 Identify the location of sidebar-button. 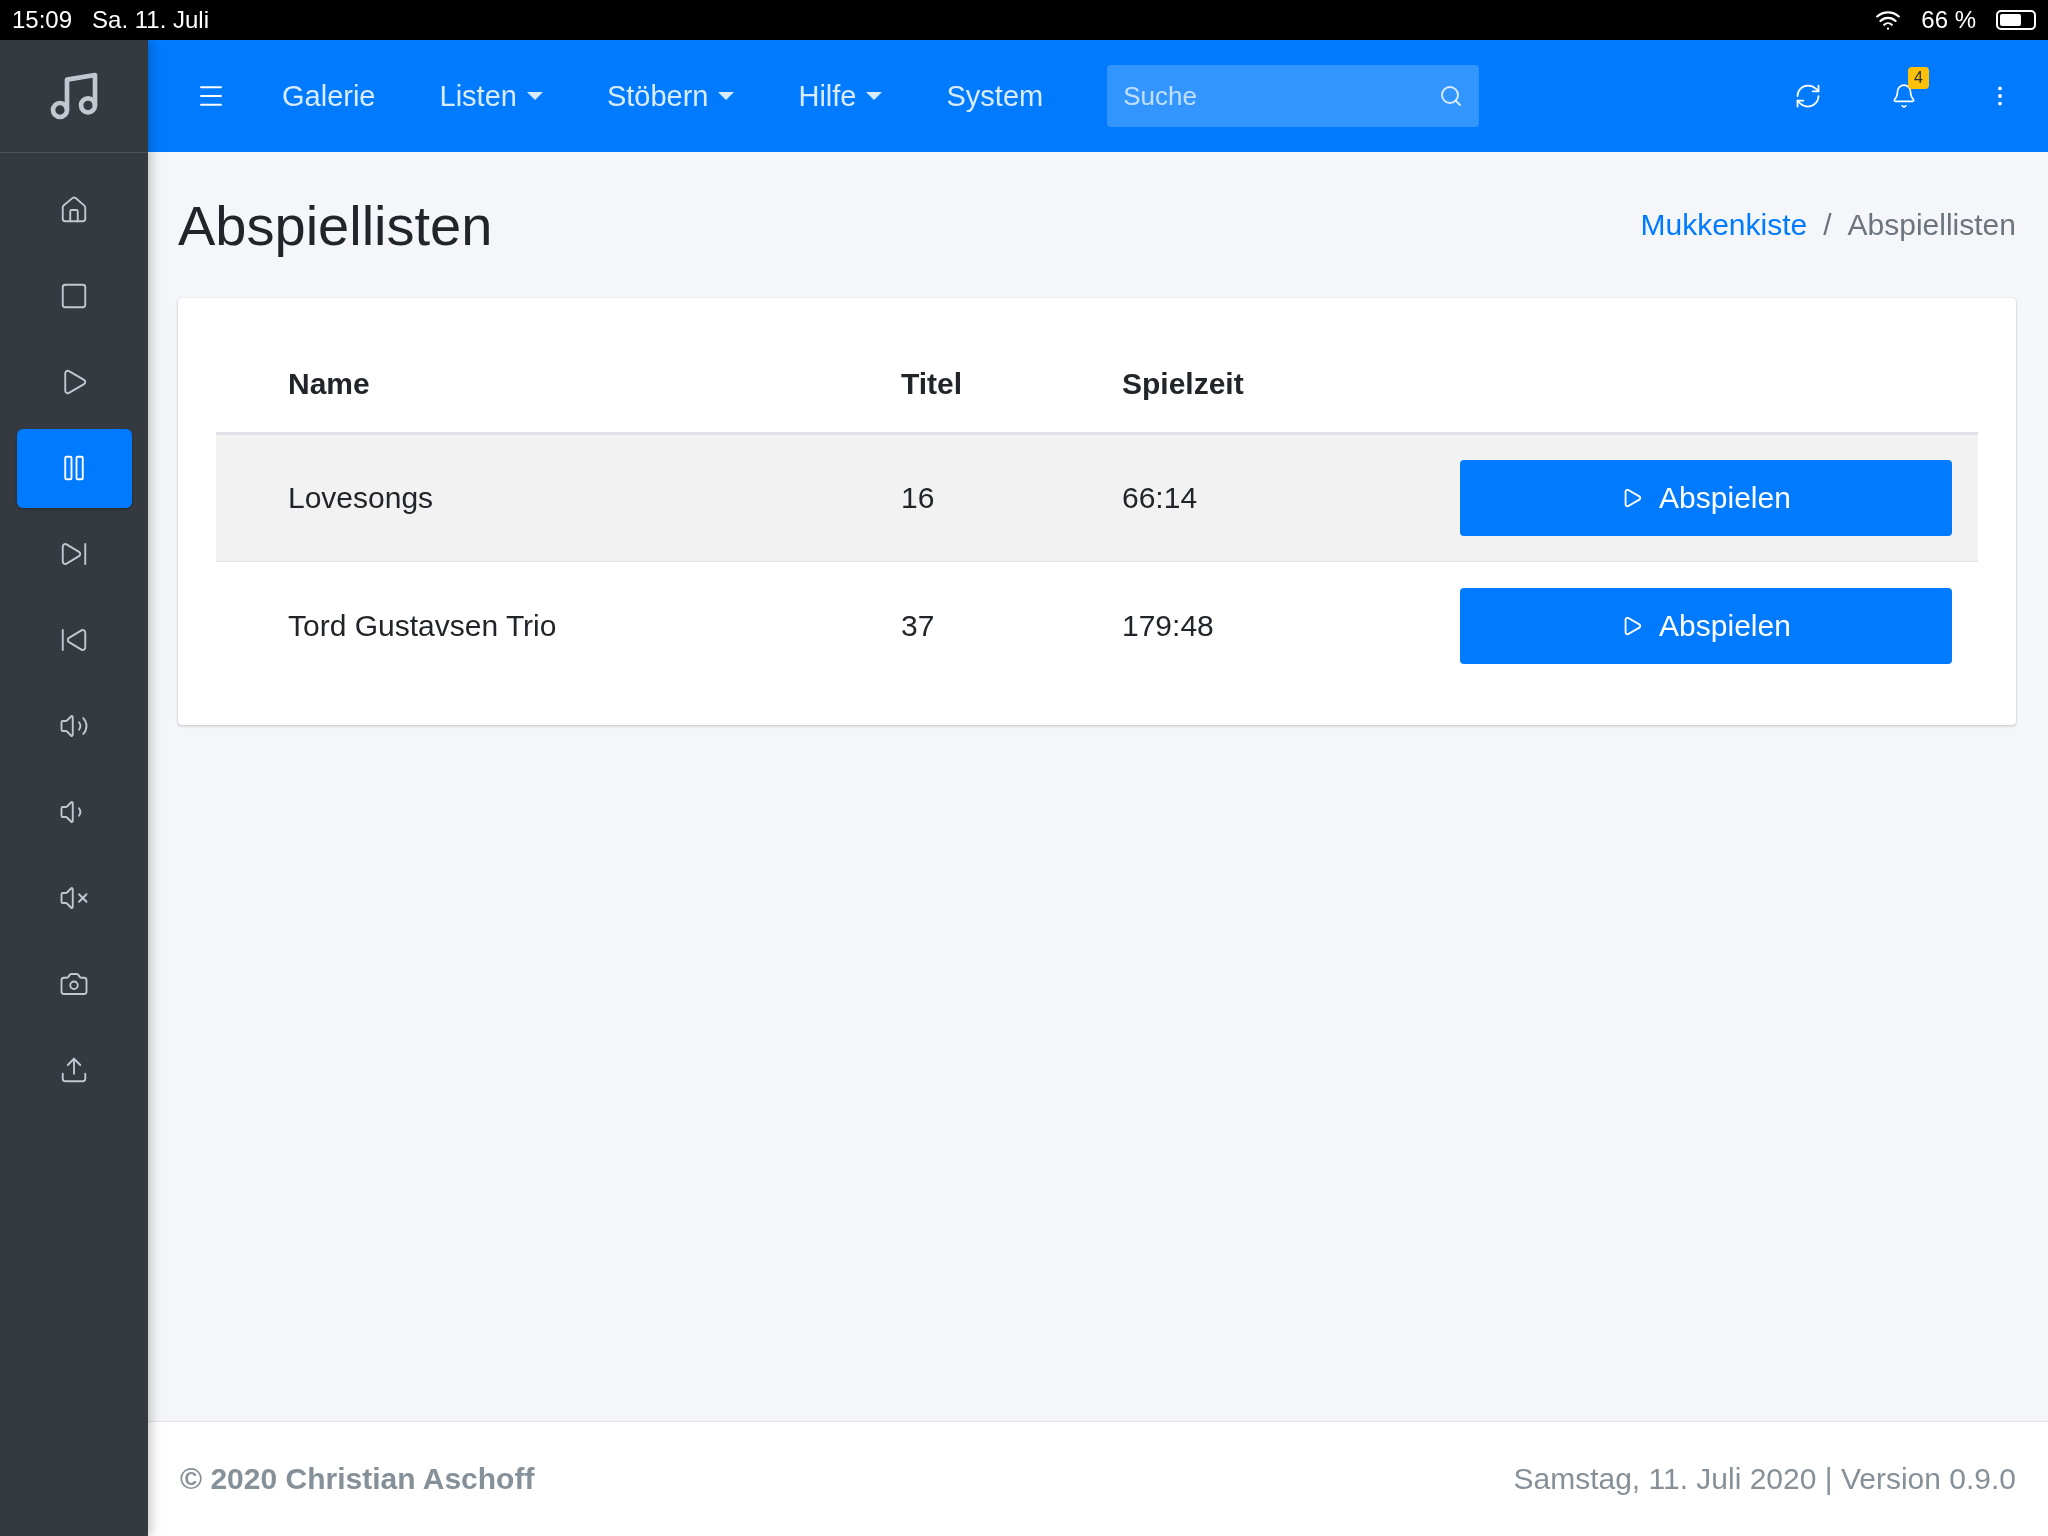
(74, 468).